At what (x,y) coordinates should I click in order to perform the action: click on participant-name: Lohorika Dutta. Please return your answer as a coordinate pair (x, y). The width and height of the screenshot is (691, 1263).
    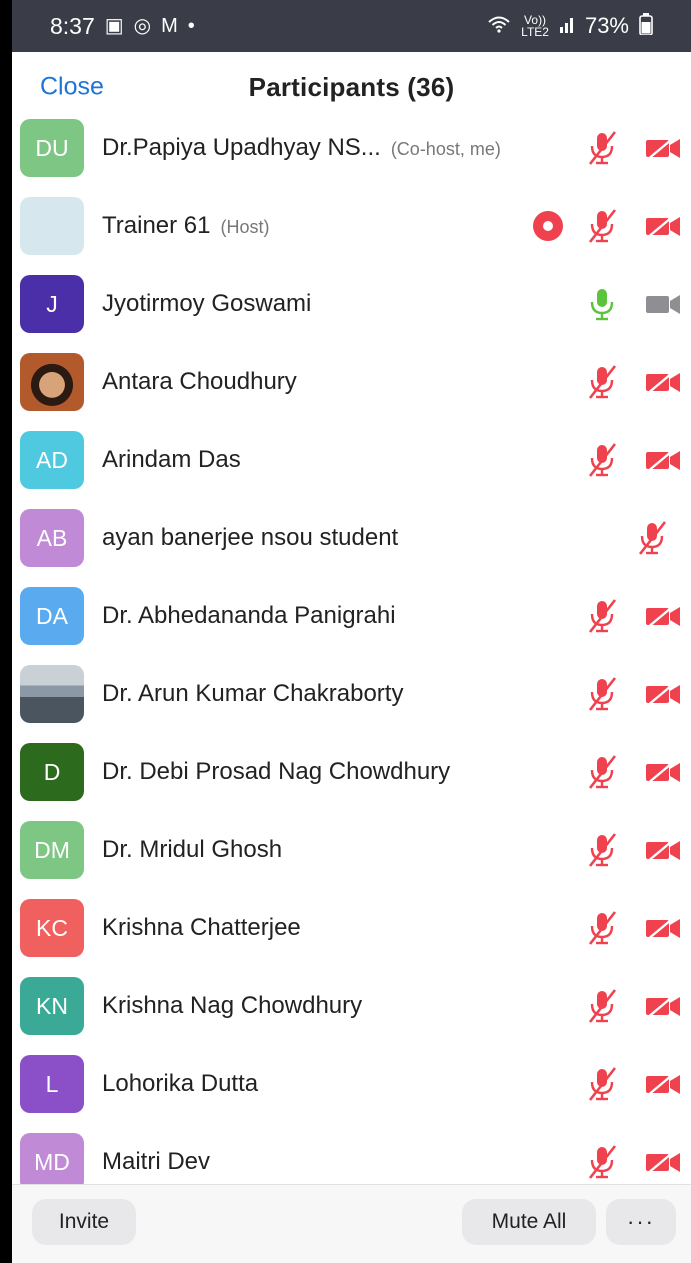
    Looking at the image, I should click on (180, 1083).